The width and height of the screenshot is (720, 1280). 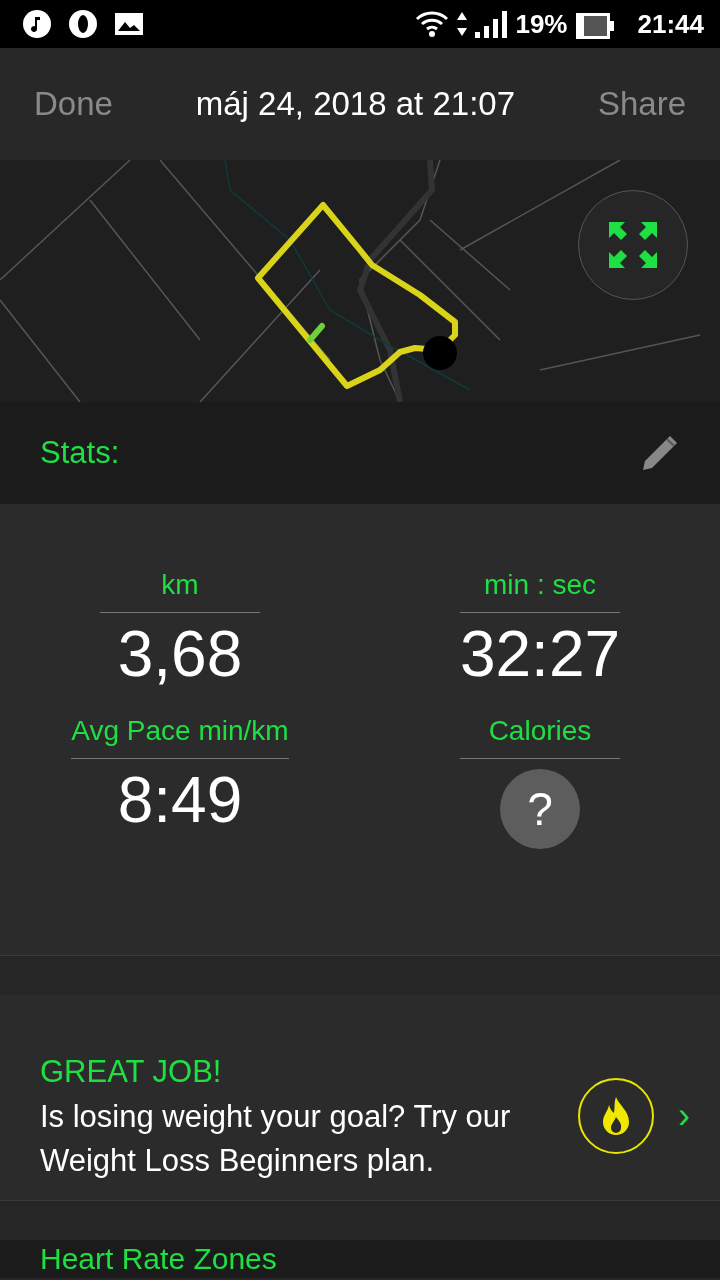 I want to click on flame-icon, so click(x=616, y=1115).